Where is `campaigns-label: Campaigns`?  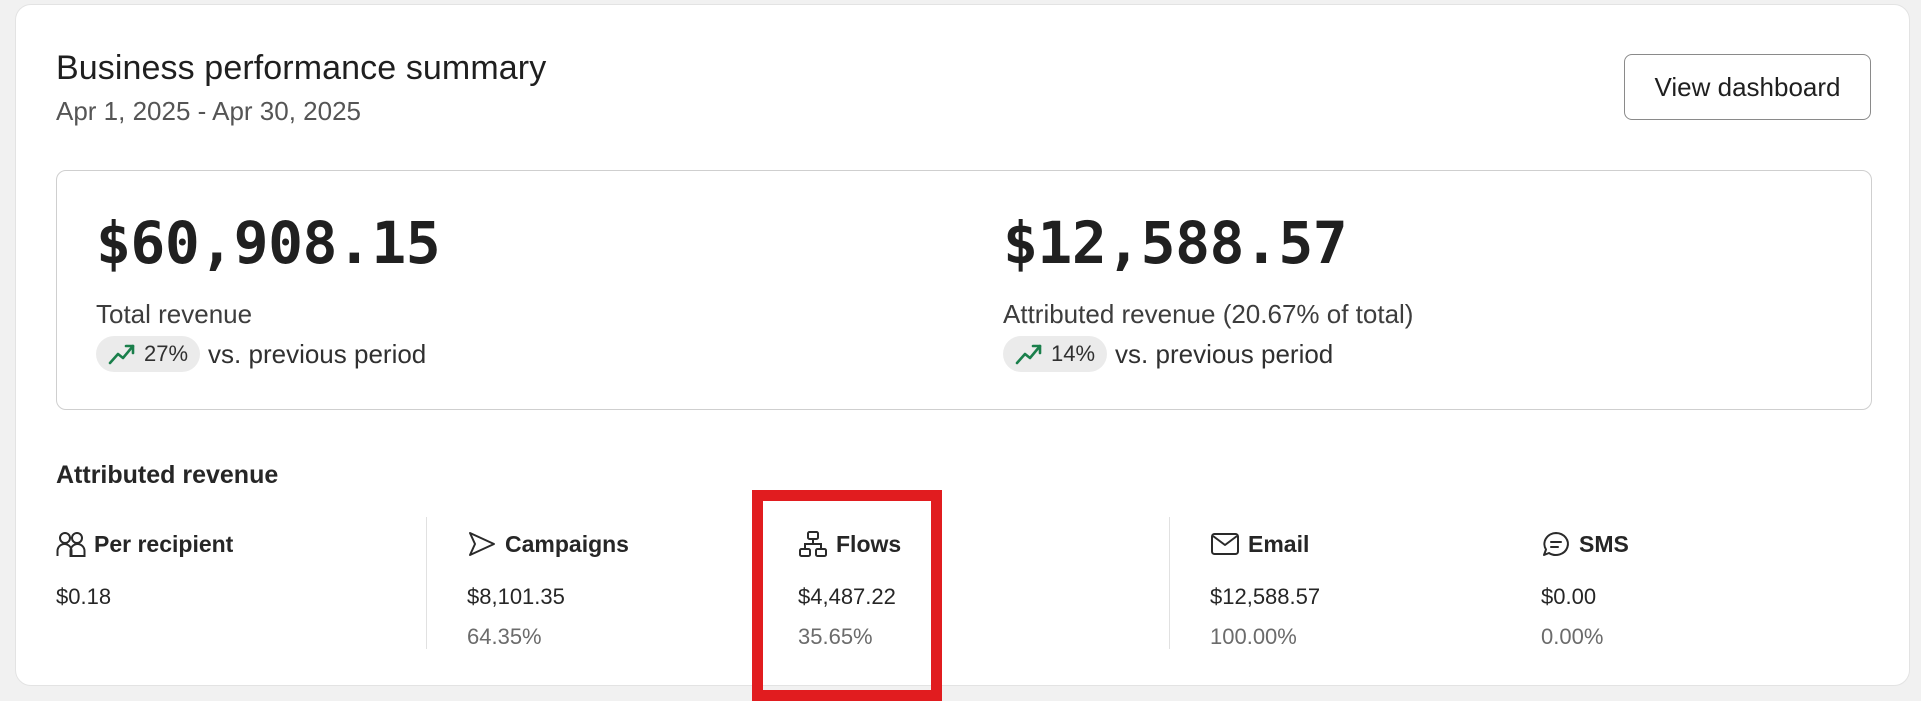 campaigns-label: Campaigns is located at coordinates (567, 543).